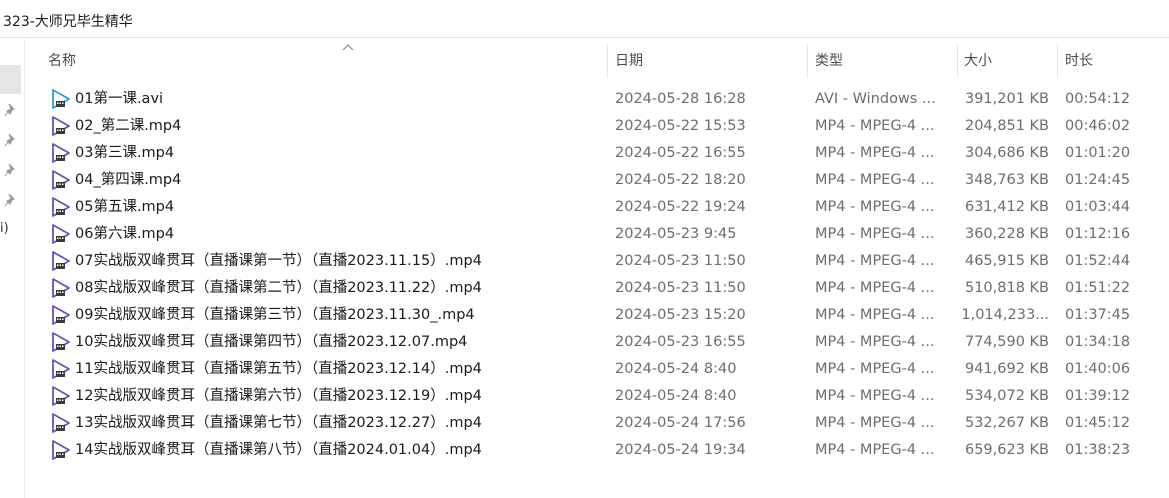  What do you see at coordinates (1006, 59) in the screenshot?
I see `column-header-size: 大小` at bounding box center [1006, 59].